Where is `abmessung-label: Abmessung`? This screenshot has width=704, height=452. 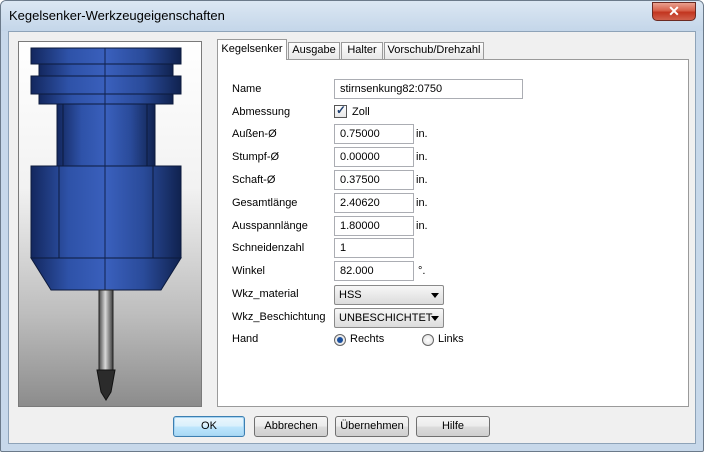
abmessung-label: Abmessung is located at coordinates (261, 112).